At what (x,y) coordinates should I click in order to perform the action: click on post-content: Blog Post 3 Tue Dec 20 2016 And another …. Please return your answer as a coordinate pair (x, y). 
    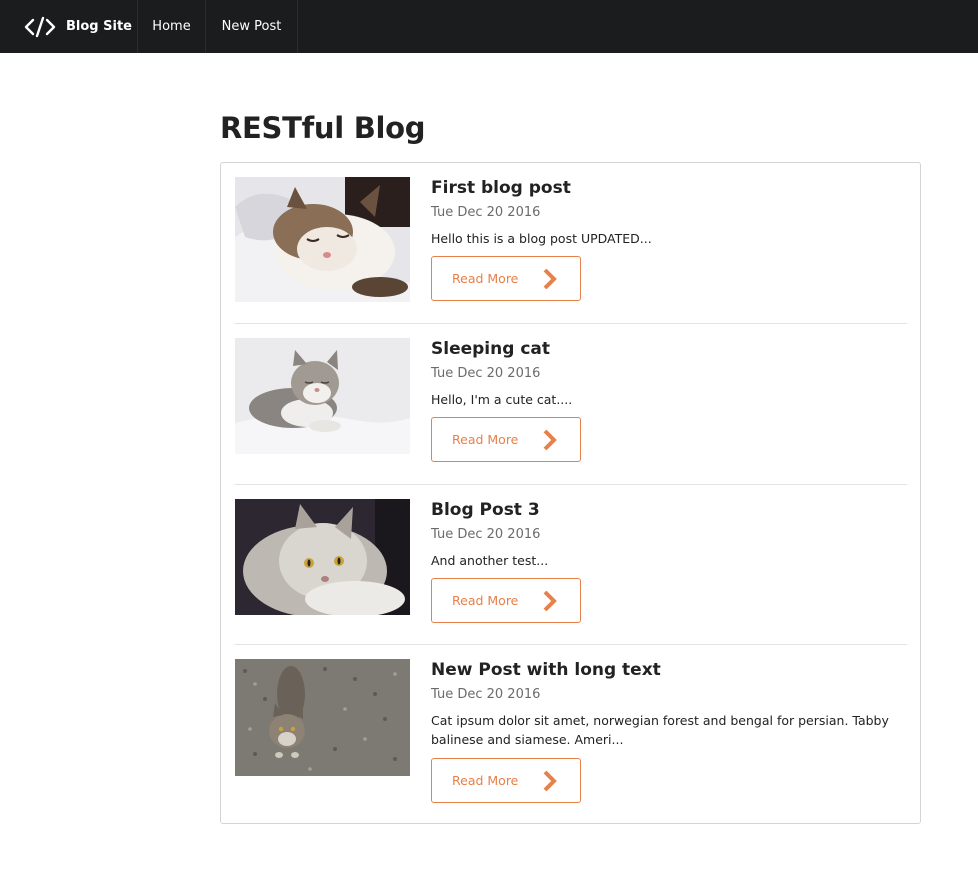
    Looking at the image, I should click on (669, 561).